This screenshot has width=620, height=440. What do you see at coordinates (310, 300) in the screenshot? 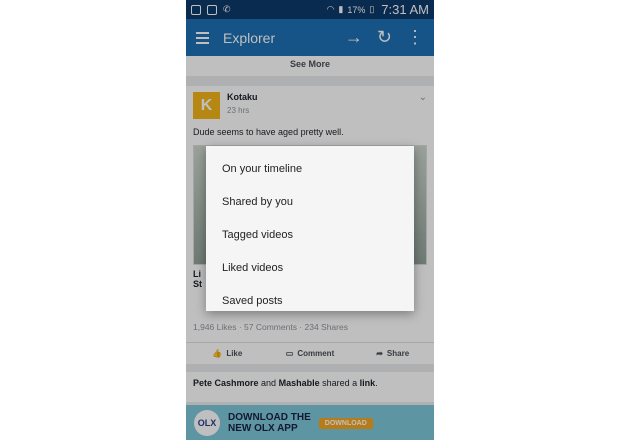
I see `menu-item-saved-posts: Saved posts` at bounding box center [310, 300].